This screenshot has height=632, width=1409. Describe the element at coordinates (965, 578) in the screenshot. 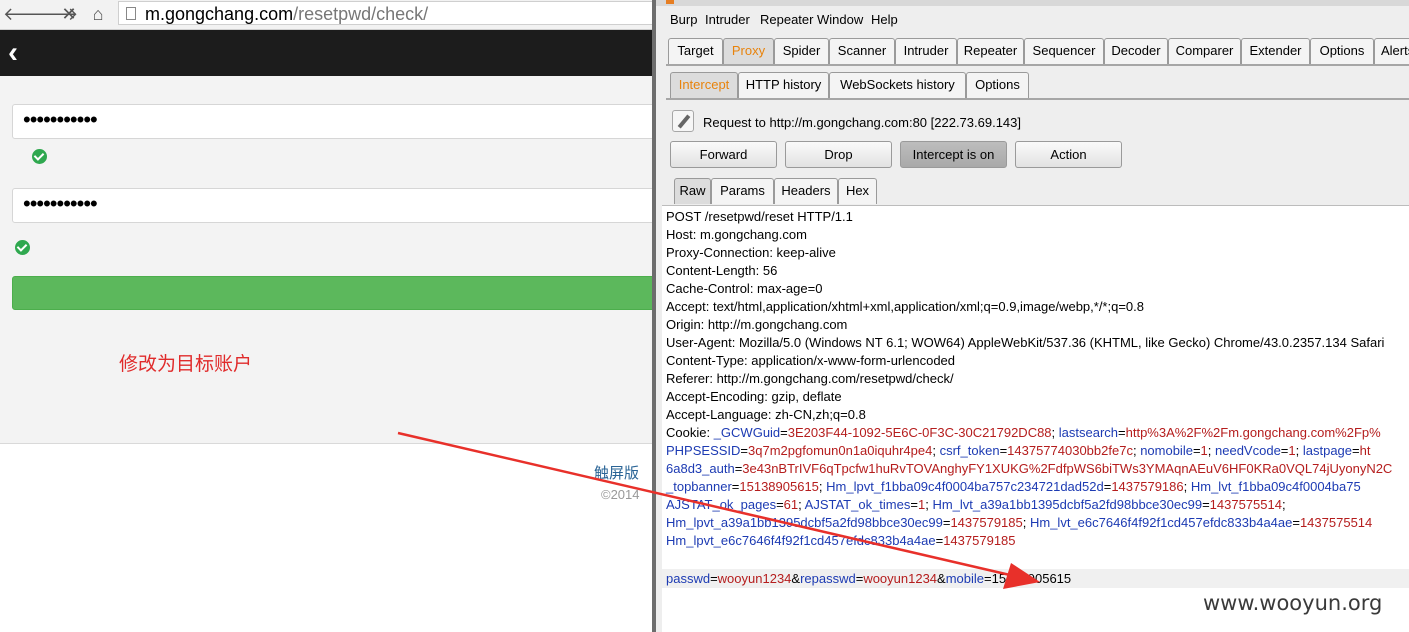

I see `param-name: mobile` at that location.